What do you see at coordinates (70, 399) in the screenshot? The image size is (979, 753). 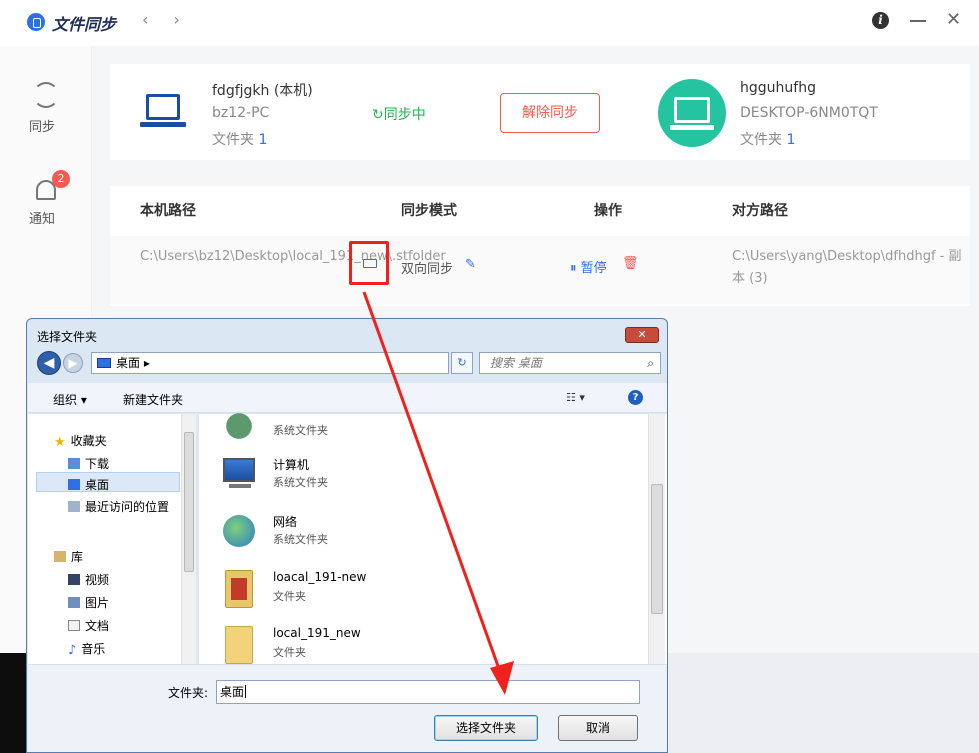 I see `organize-menu: 组织 ▾` at bounding box center [70, 399].